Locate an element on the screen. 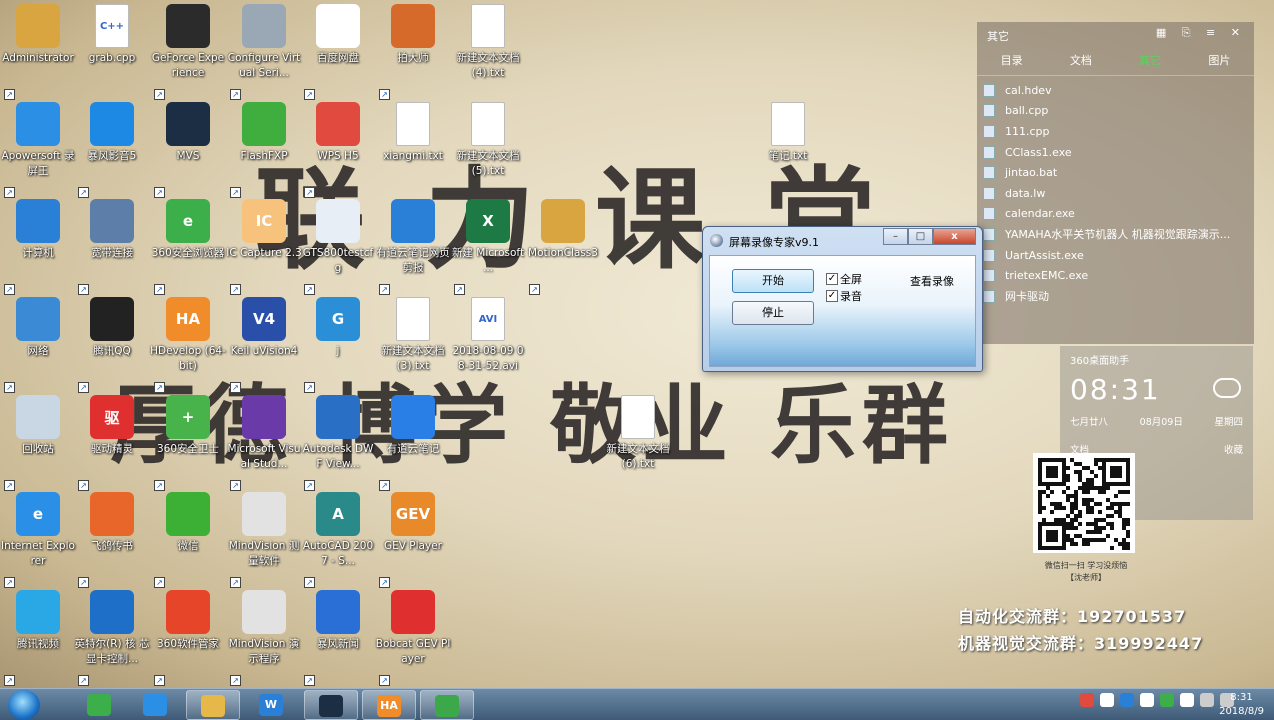  gadget-file: trietexEMC.exe is located at coordinates (1115, 275).